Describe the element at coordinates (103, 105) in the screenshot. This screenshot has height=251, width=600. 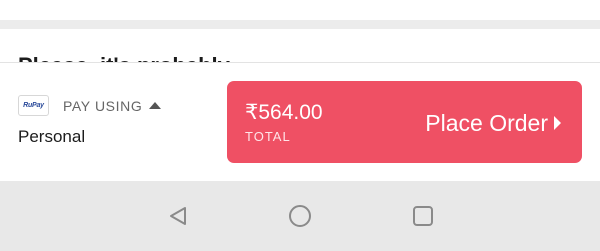
I see `pay-using-label: PAY USING` at that location.